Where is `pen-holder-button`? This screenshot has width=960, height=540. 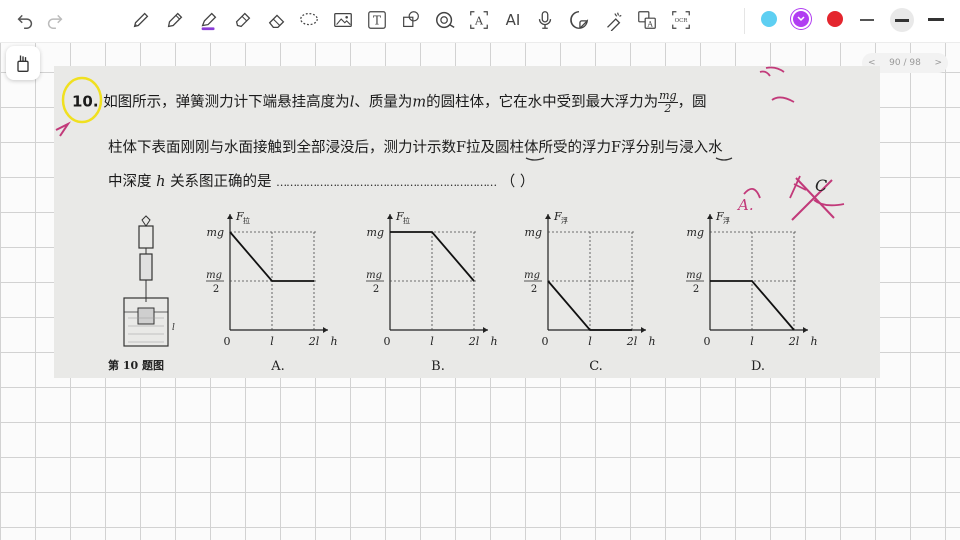 pen-holder-button is located at coordinates (23, 63).